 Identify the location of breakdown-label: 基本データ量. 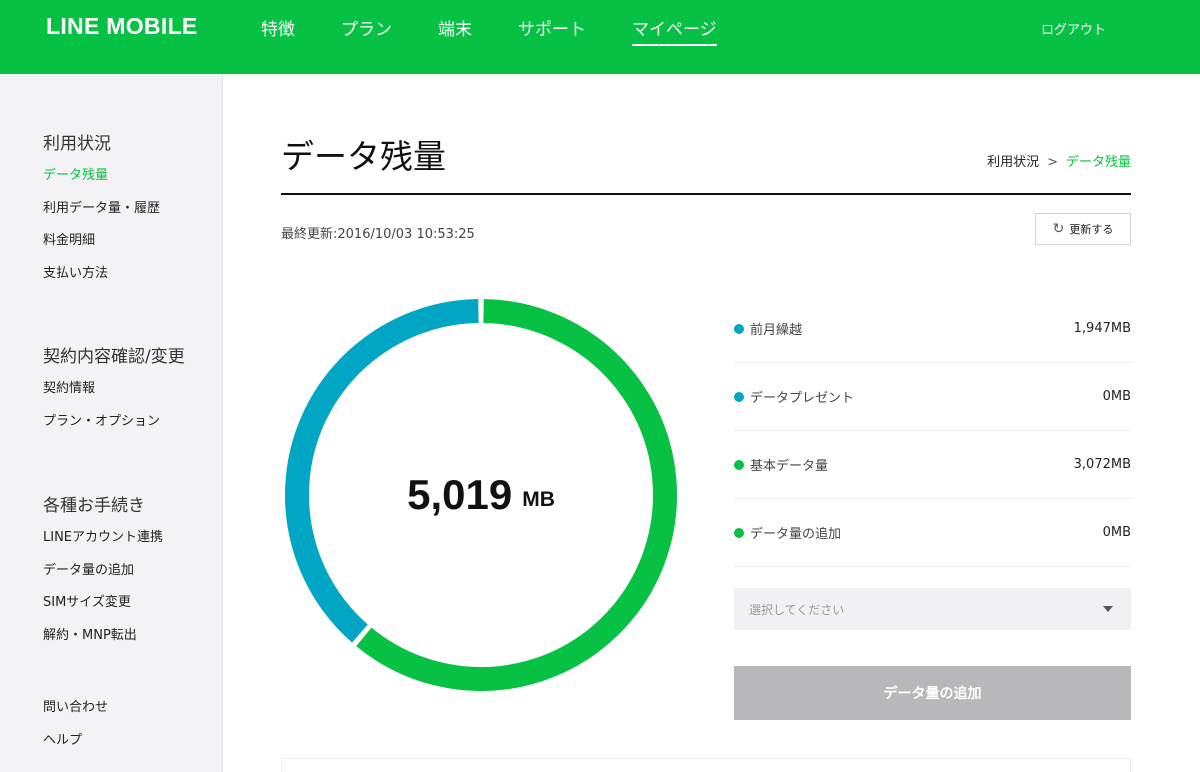
(789, 466).